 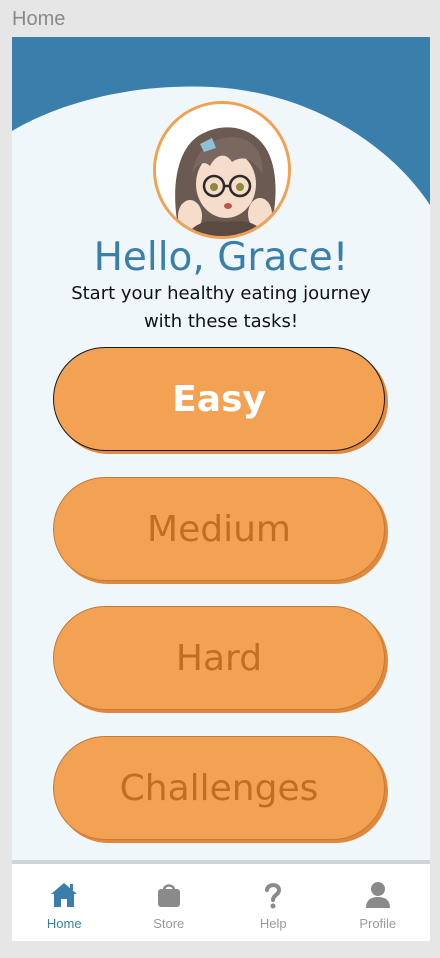 I want to click on nav-item-home: Home, so click(x=64, y=902).